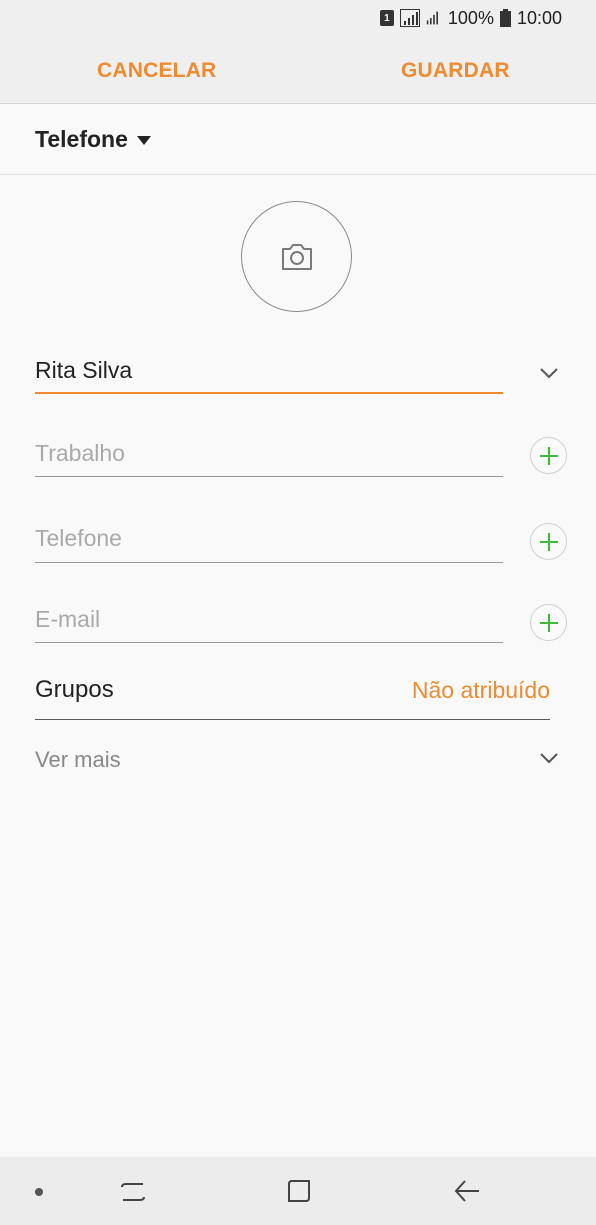  I want to click on home-icon, so click(299, 1191).